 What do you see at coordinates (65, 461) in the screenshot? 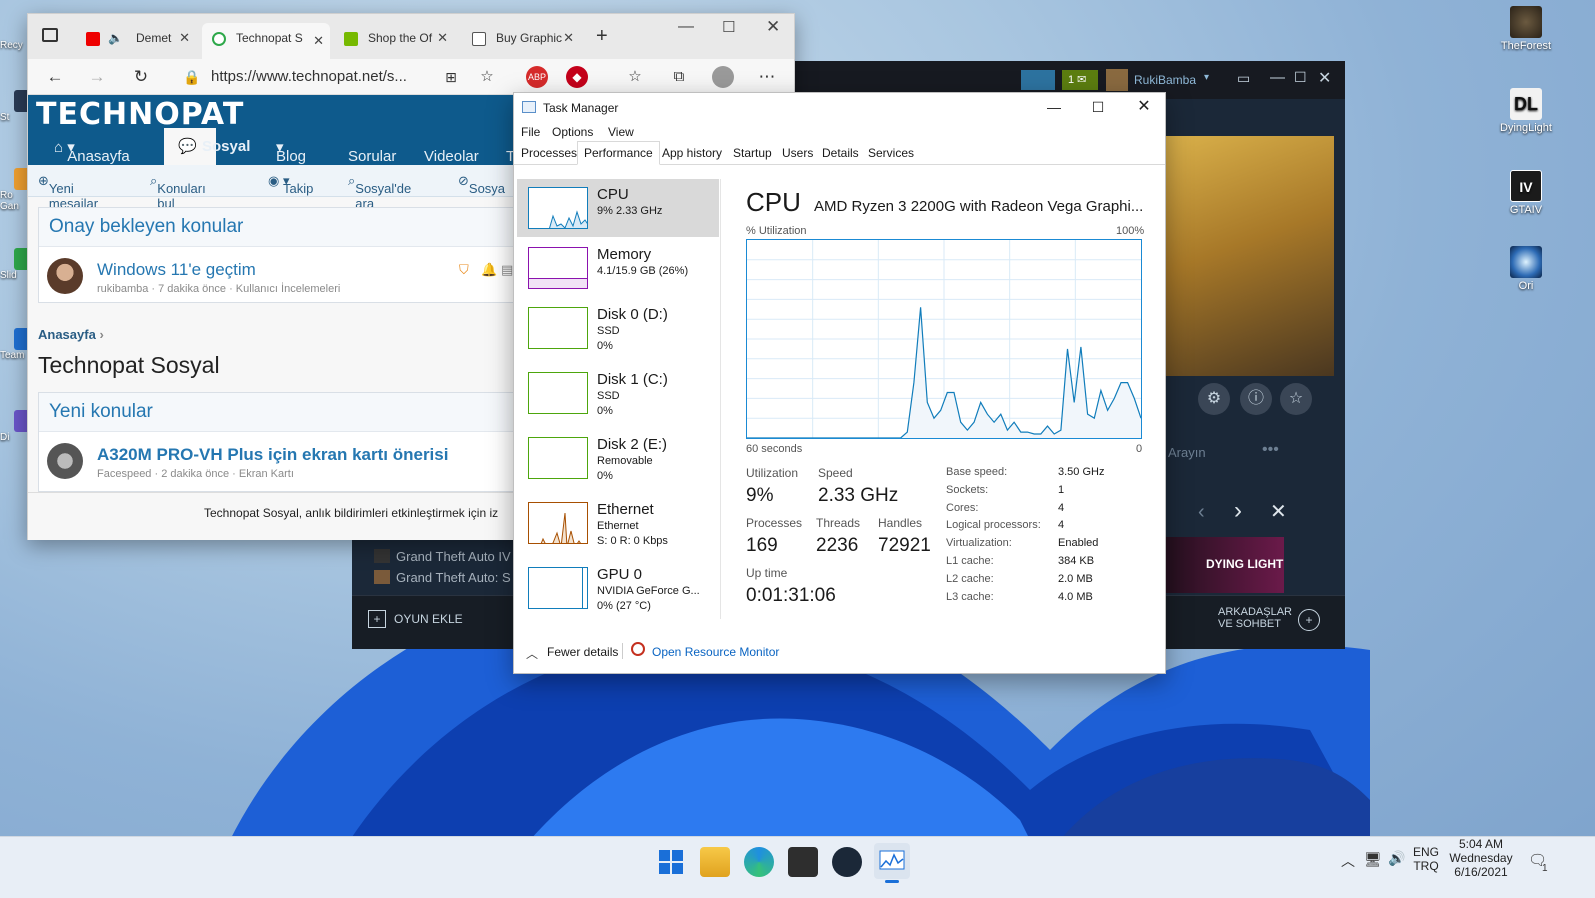
I see `avatar` at bounding box center [65, 461].